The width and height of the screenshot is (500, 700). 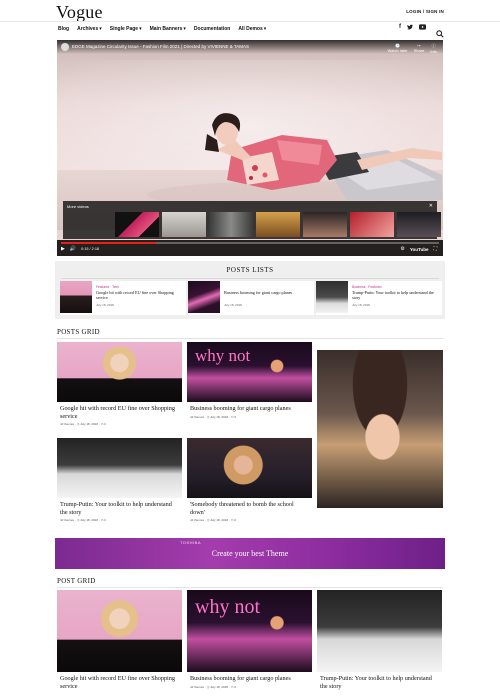 I want to click on post-grid-divider, so click(x=250, y=587).